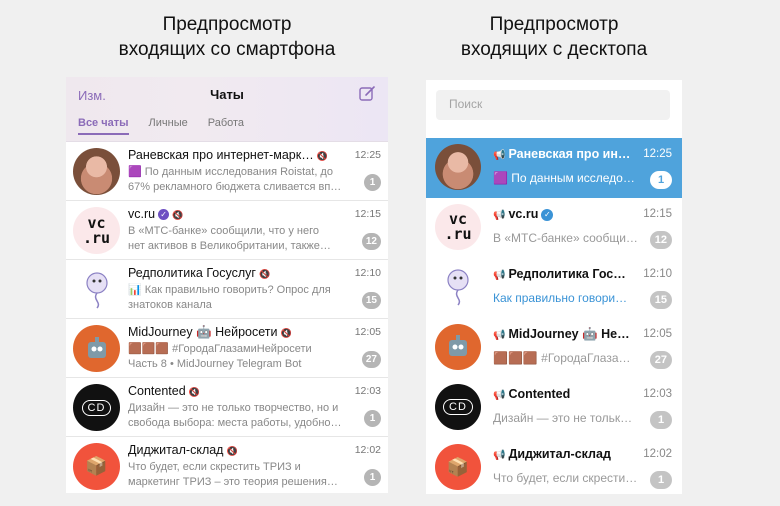  Describe the element at coordinates (657, 394) in the screenshot. I see `chat-time: 12:03` at that location.